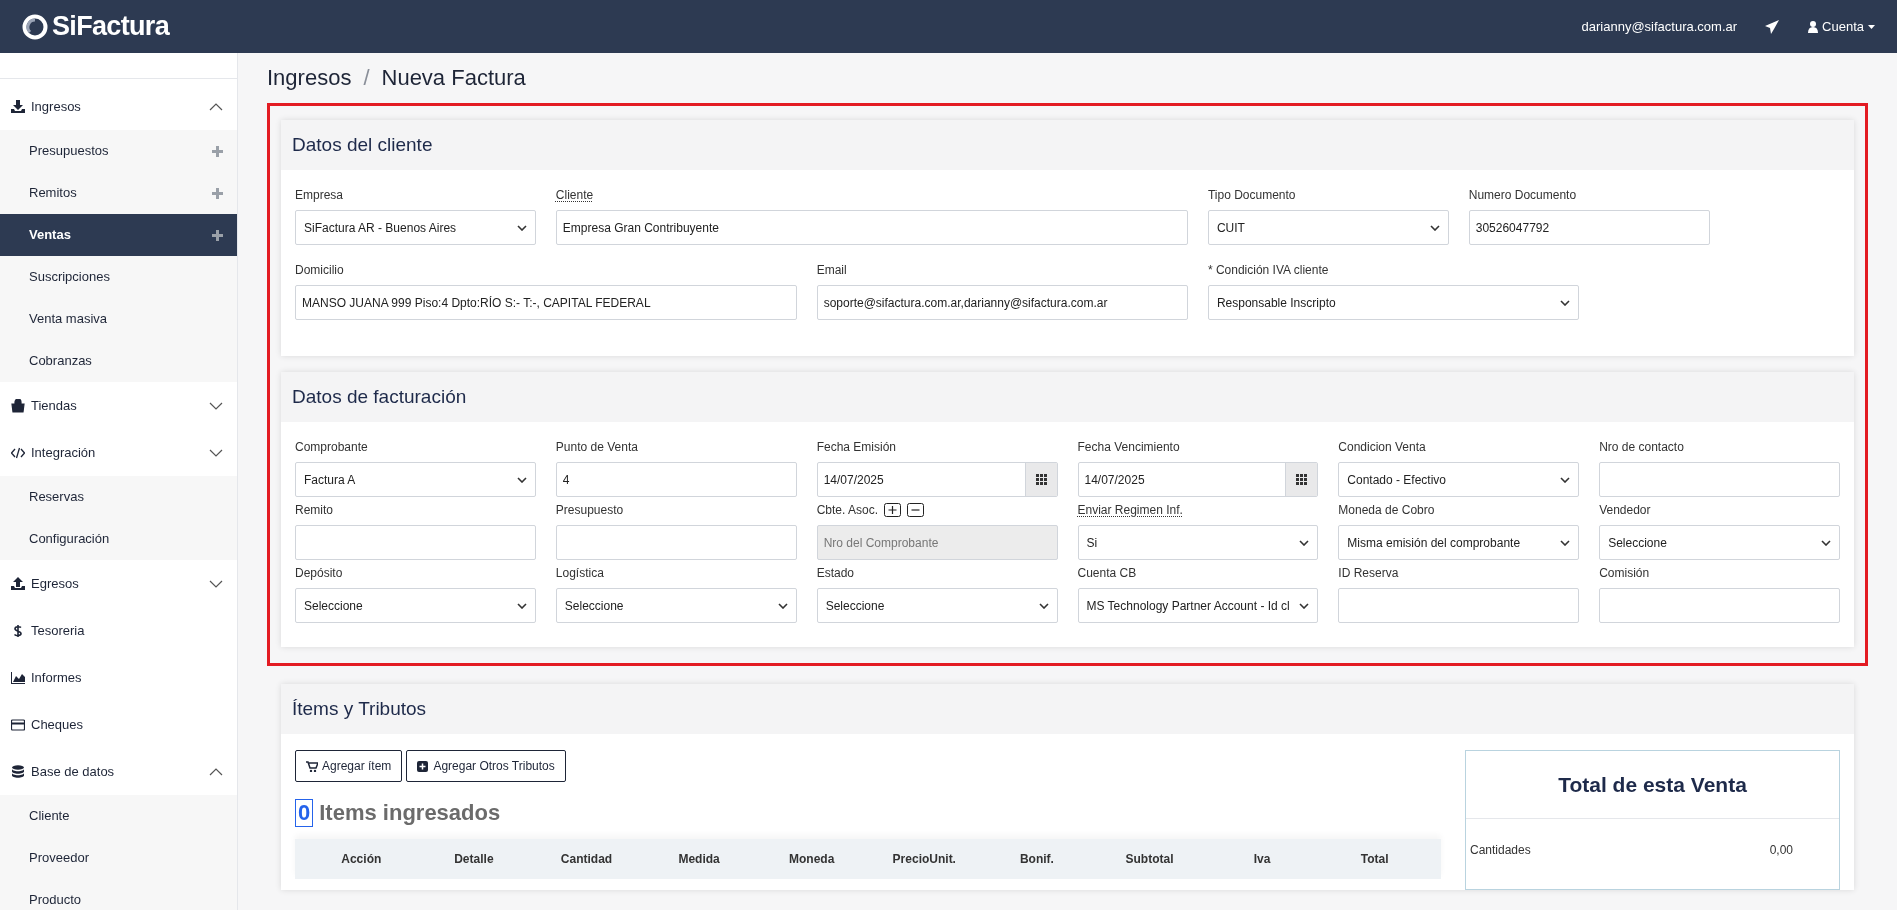 This screenshot has width=1897, height=910. Describe the element at coordinates (415, 227) in the screenshot. I see `select-field: SiFactura AR - Buenos Aires` at that location.